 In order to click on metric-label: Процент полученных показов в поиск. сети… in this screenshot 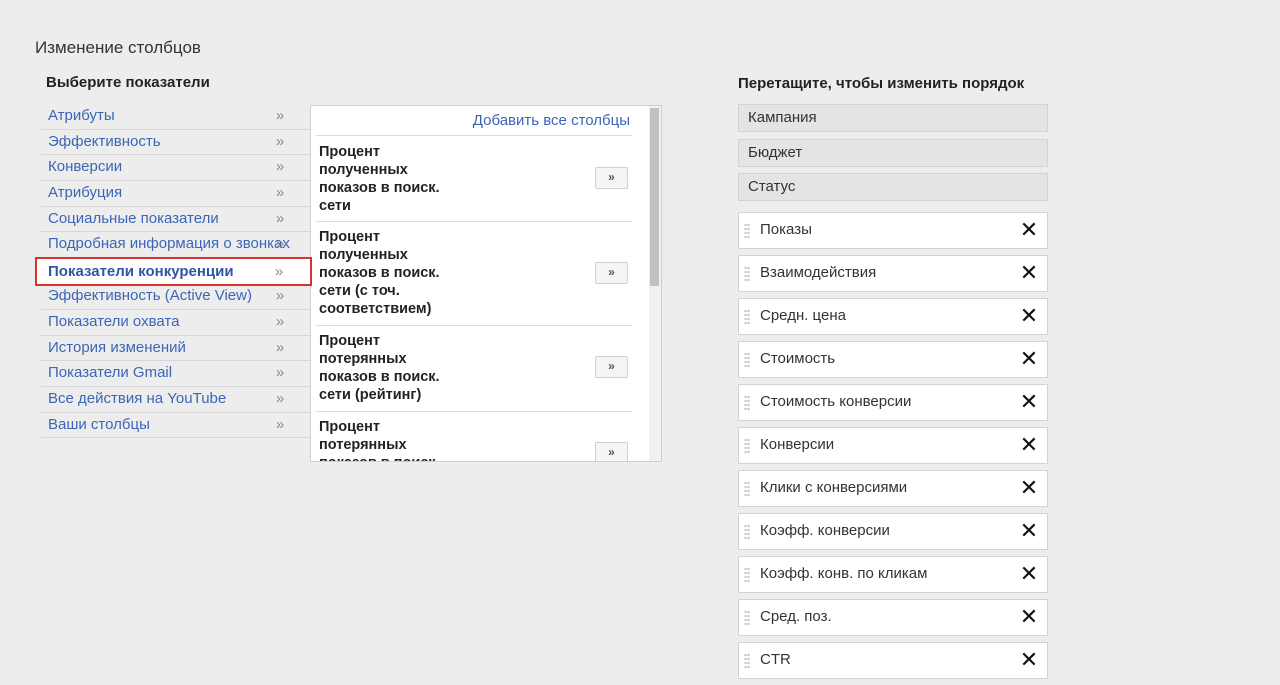, I will do `click(379, 273)`.